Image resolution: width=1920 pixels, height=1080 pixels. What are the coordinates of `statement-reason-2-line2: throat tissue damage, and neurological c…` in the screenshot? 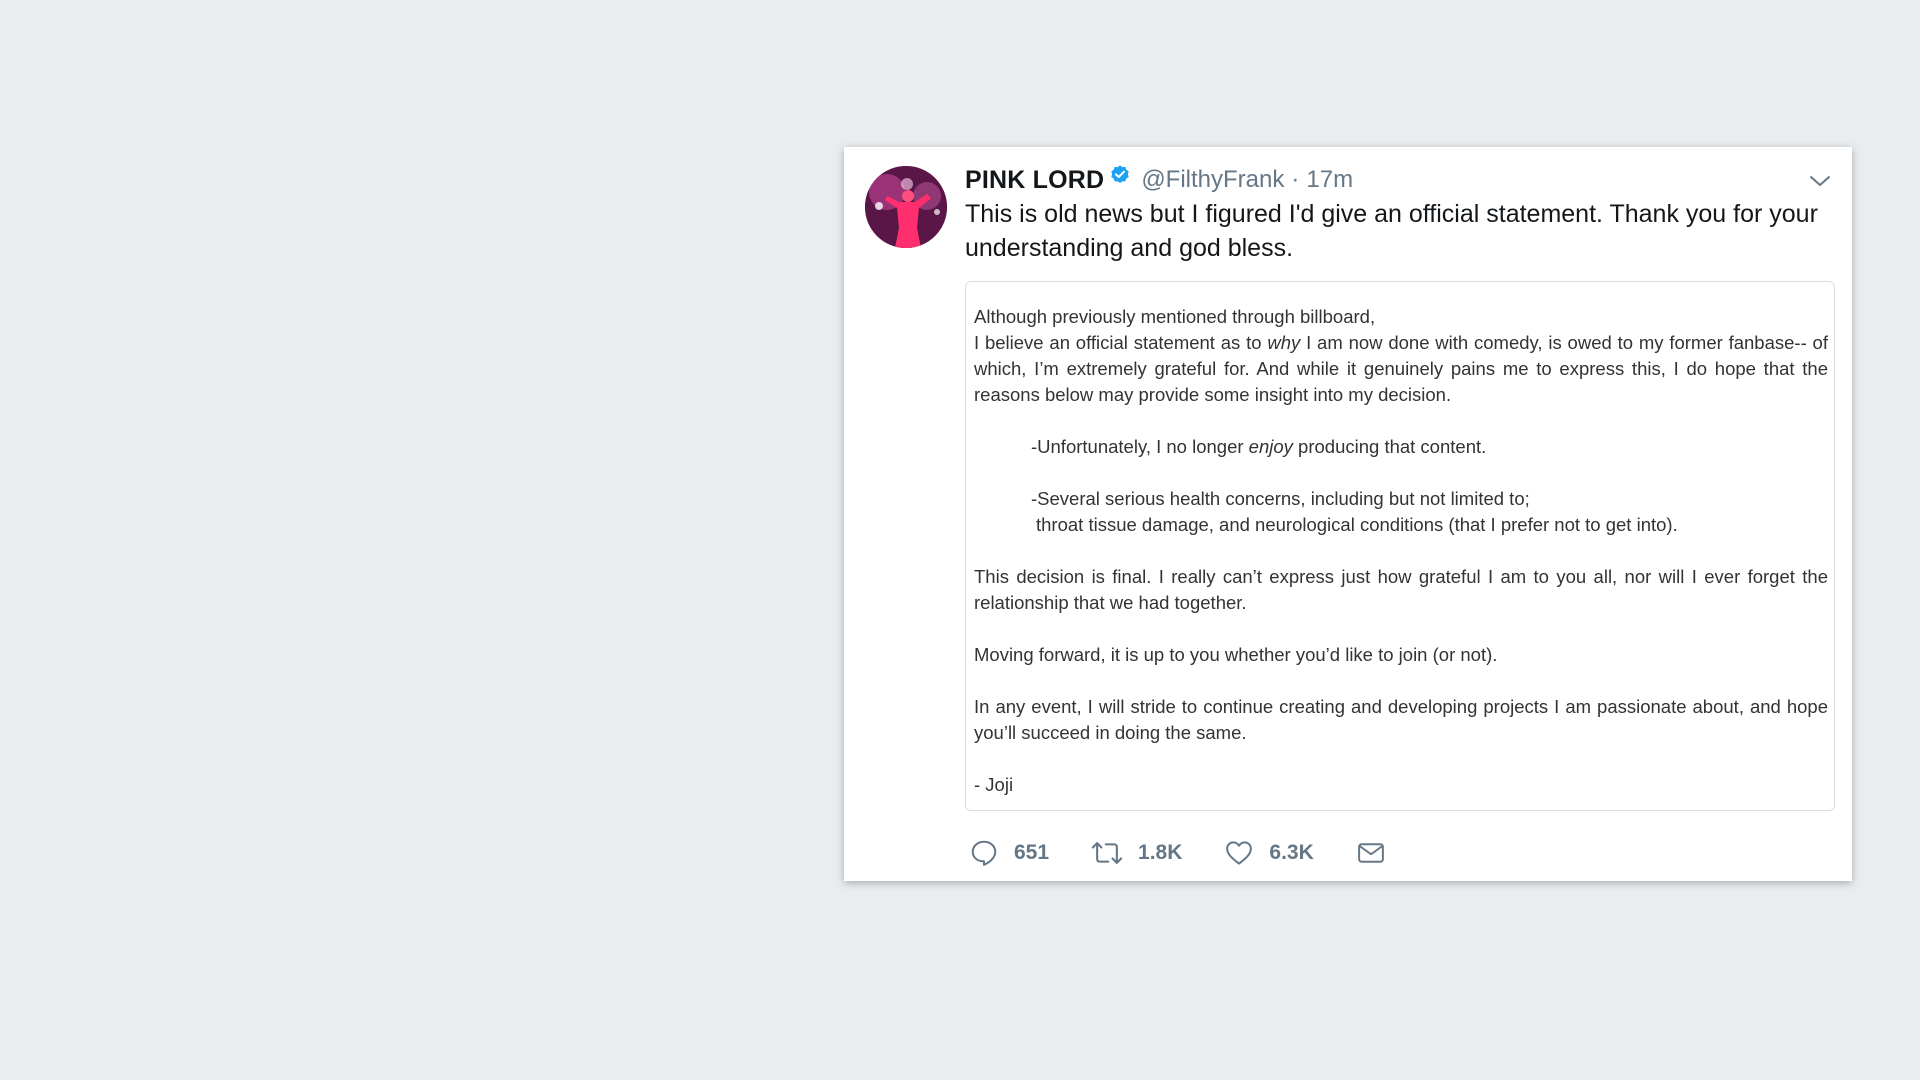 It's located at (1357, 524).